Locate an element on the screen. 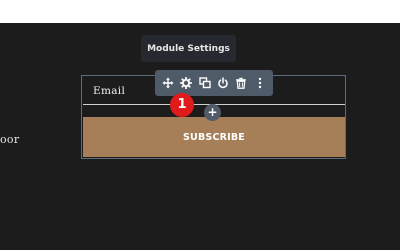 This screenshot has width=400, height=250. module-toolbar is located at coordinates (214, 83).